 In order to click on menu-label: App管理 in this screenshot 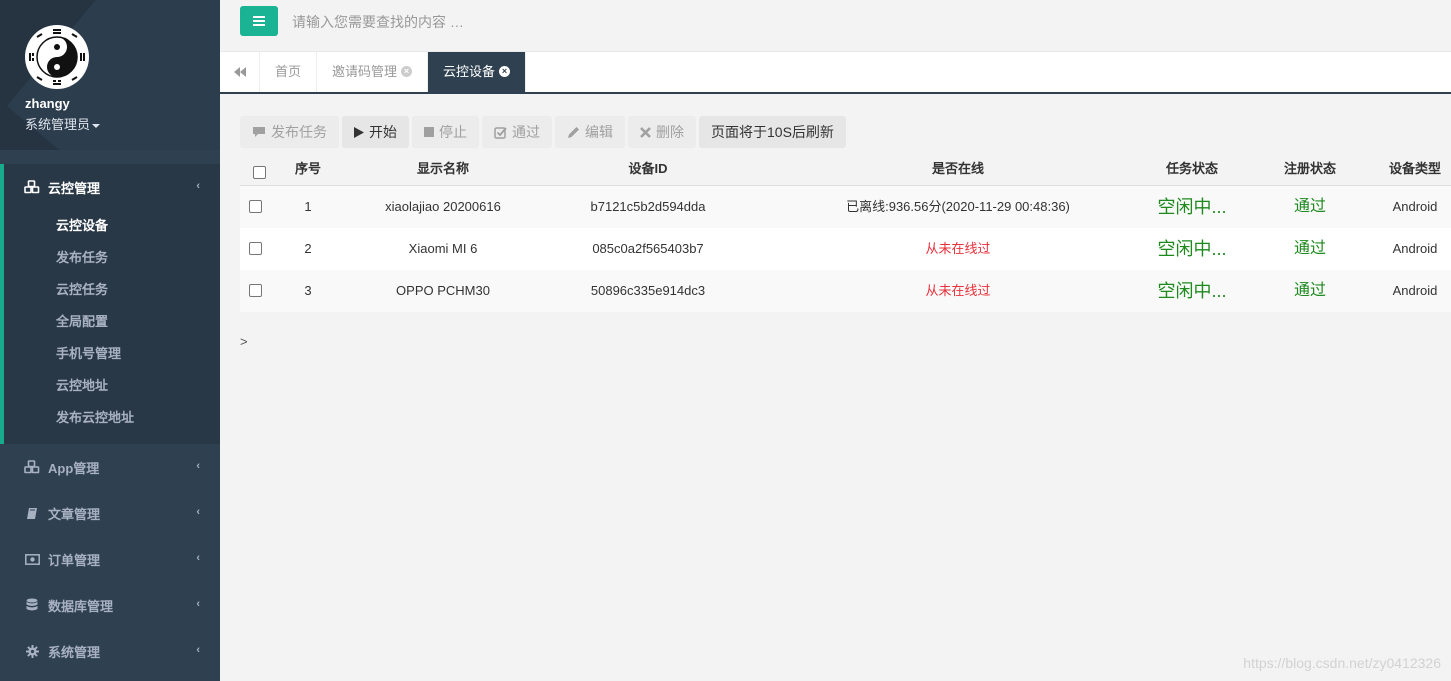, I will do `click(74, 468)`.